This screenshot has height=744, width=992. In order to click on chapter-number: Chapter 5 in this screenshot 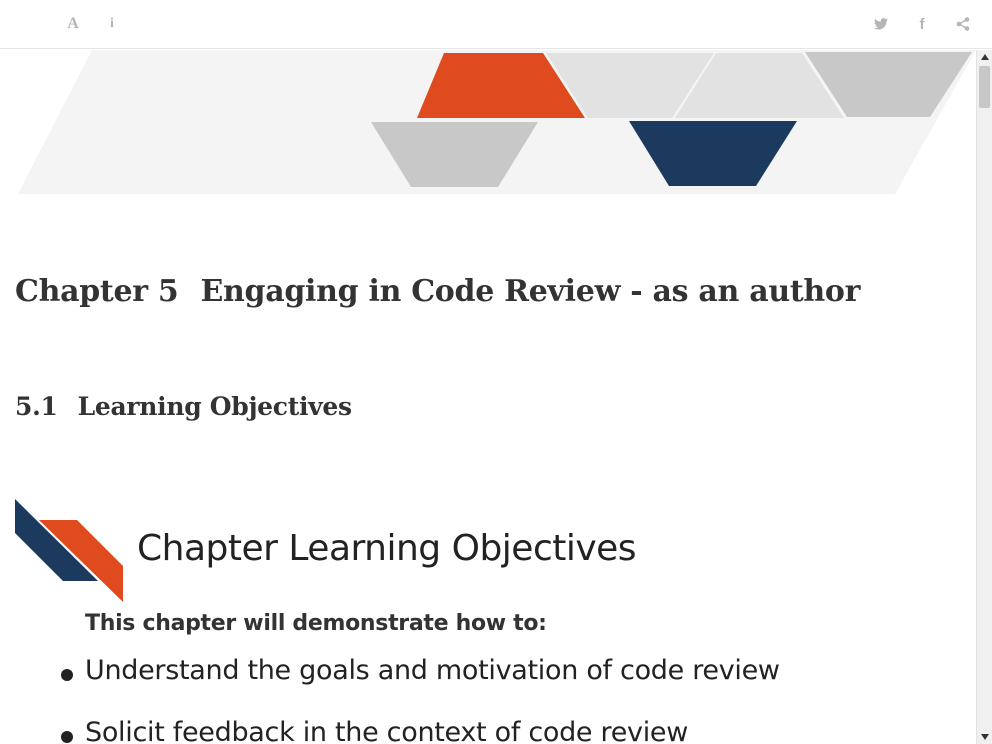, I will do `click(97, 291)`.